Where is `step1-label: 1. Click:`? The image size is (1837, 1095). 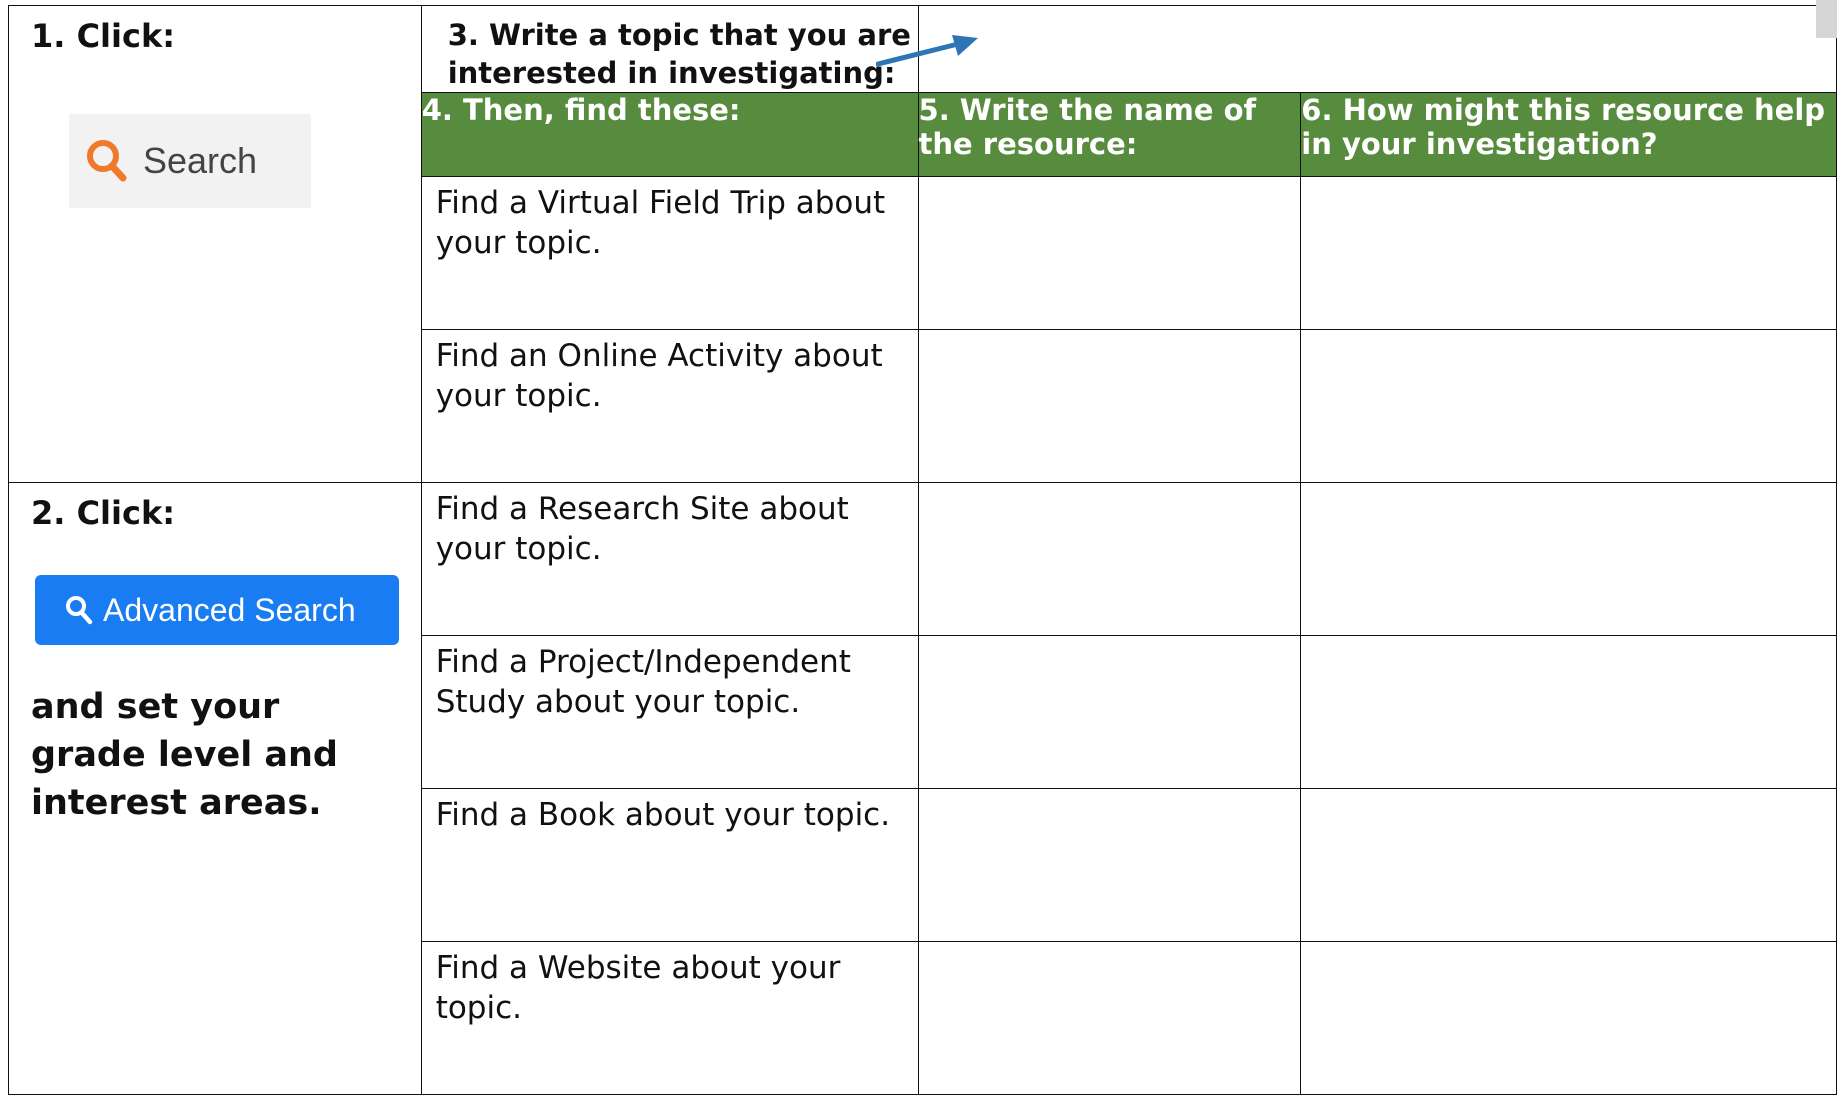
step1-label: 1. Click: is located at coordinates (103, 36).